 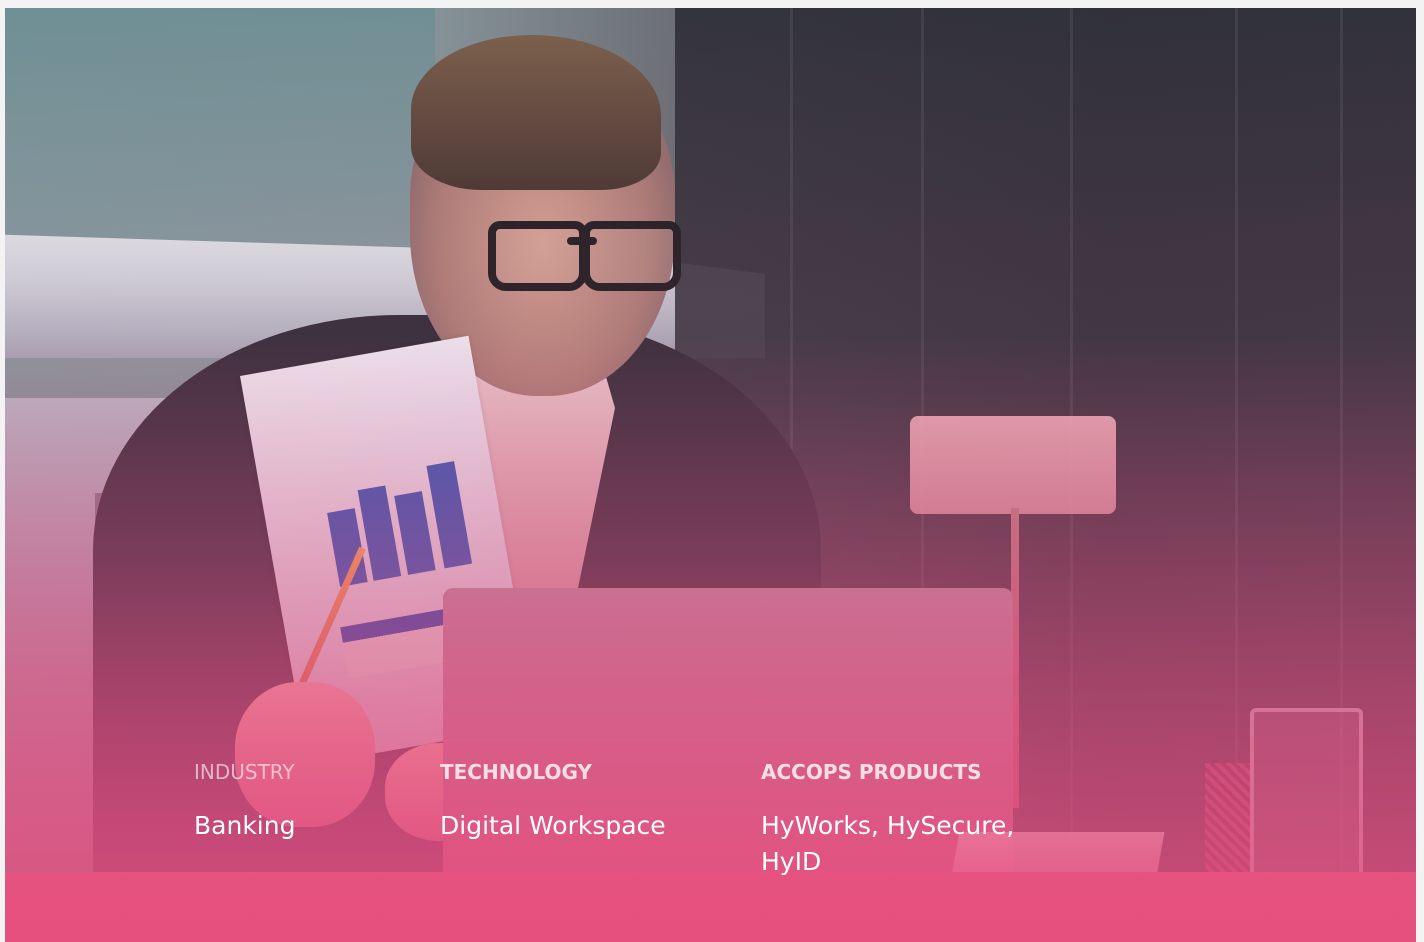 I want to click on accops-products-info: ACCOPS PRODUCTS HyWorks, HySecure, HyID, so click(x=901, y=820).